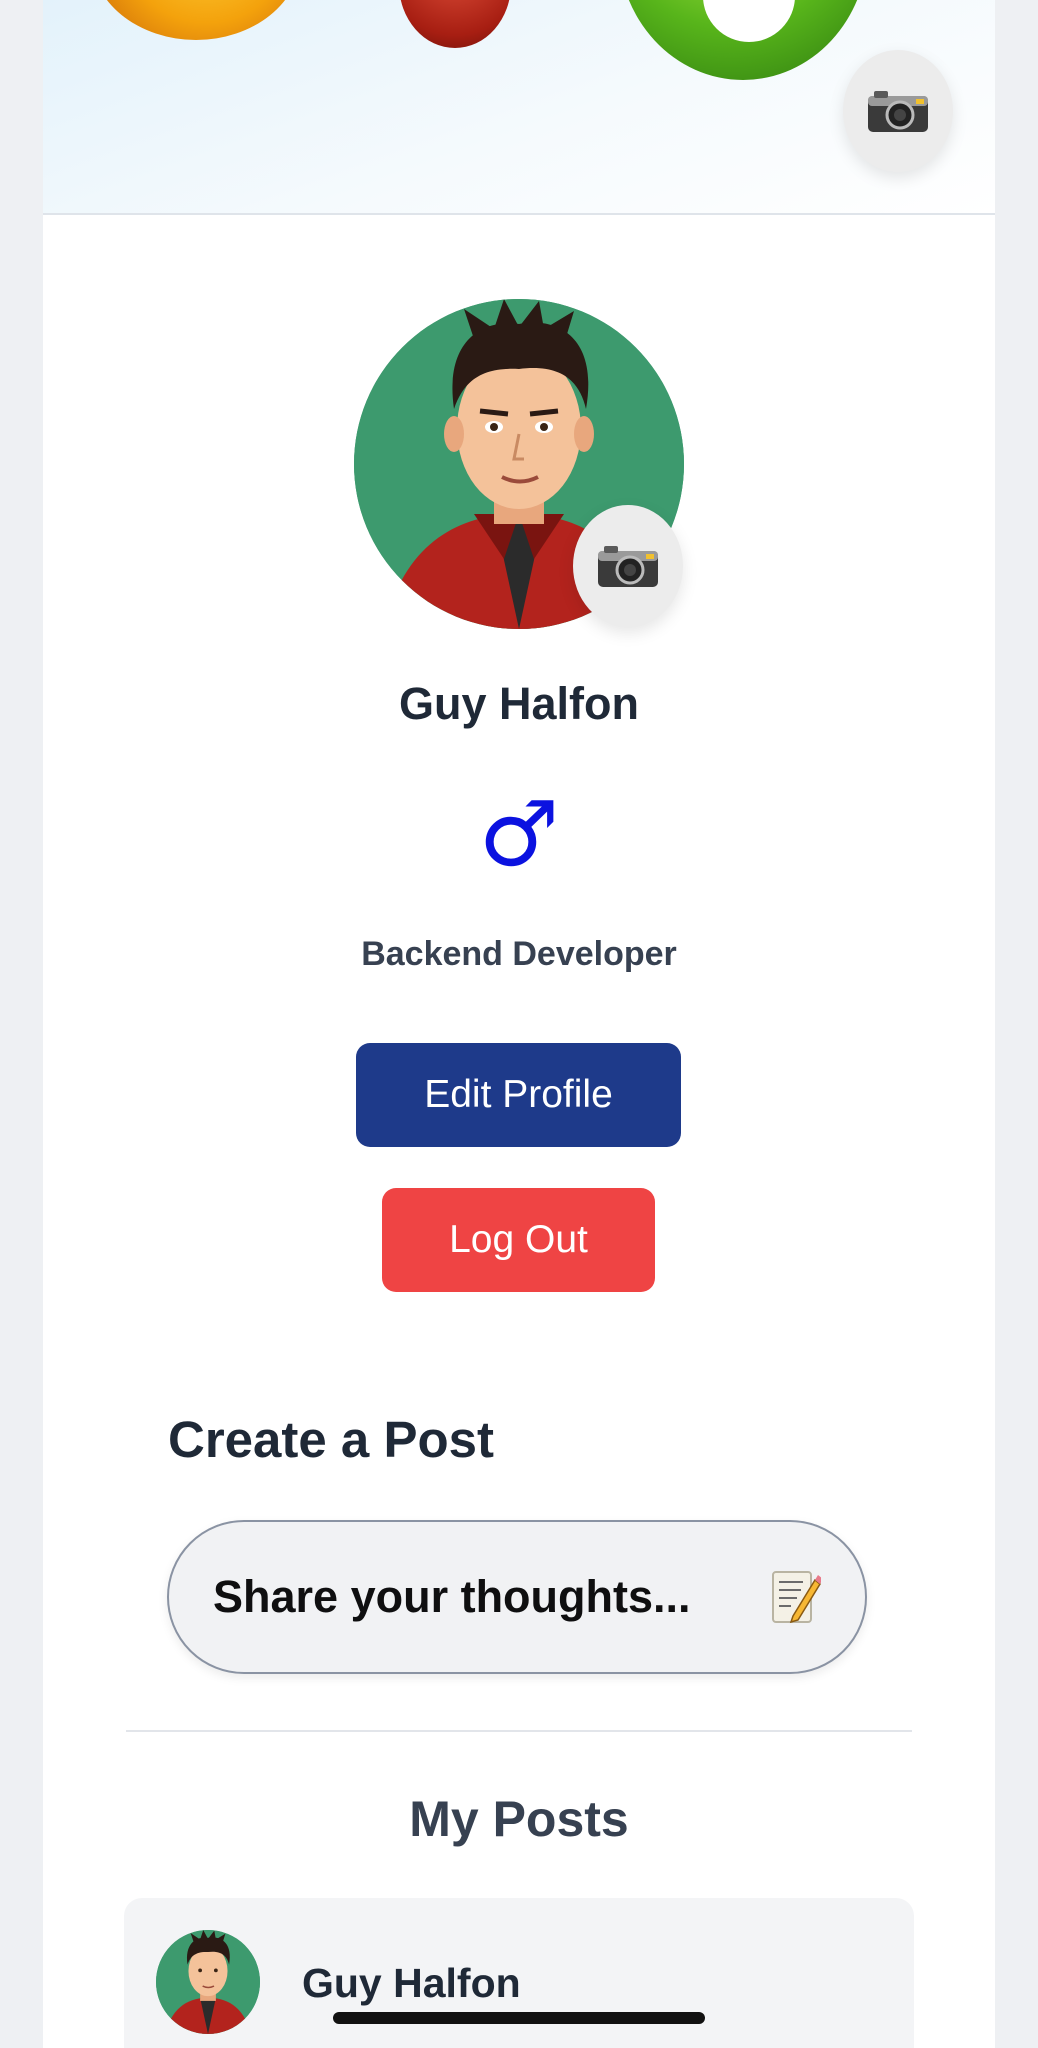 This screenshot has width=1038, height=2048. Describe the element at coordinates (518, 703) in the screenshot. I see `profile-name: Guy Halfon` at that location.